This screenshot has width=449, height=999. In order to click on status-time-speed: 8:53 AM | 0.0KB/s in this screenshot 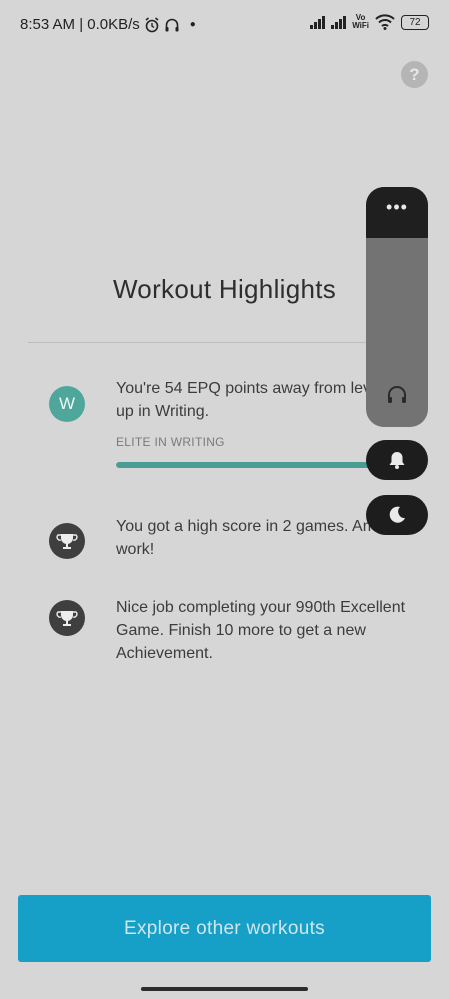, I will do `click(80, 24)`.